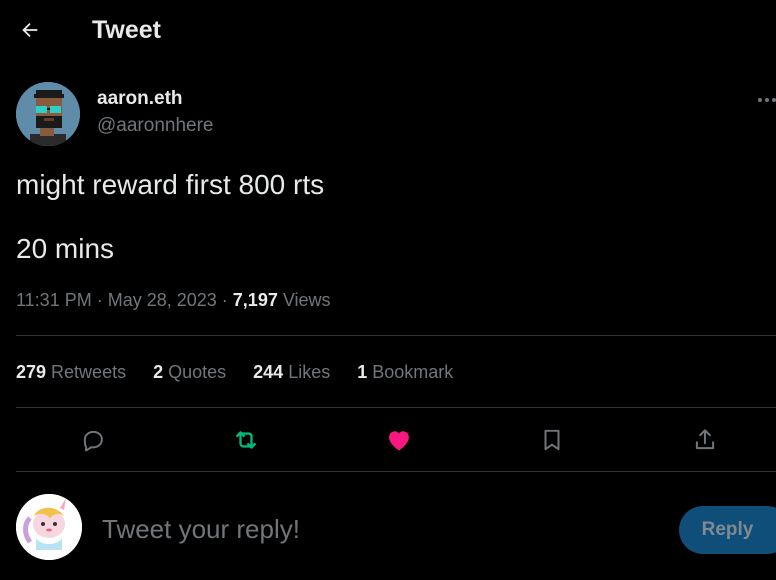 The height and width of the screenshot is (580, 776). Describe the element at coordinates (382, 529) in the screenshot. I see `reply-input` at that location.